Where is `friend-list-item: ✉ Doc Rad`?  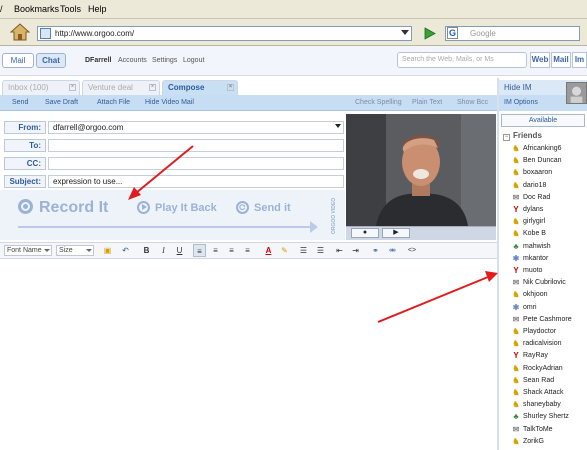 friend-list-item: ✉ Doc Rad is located at coordinates (531, 199).